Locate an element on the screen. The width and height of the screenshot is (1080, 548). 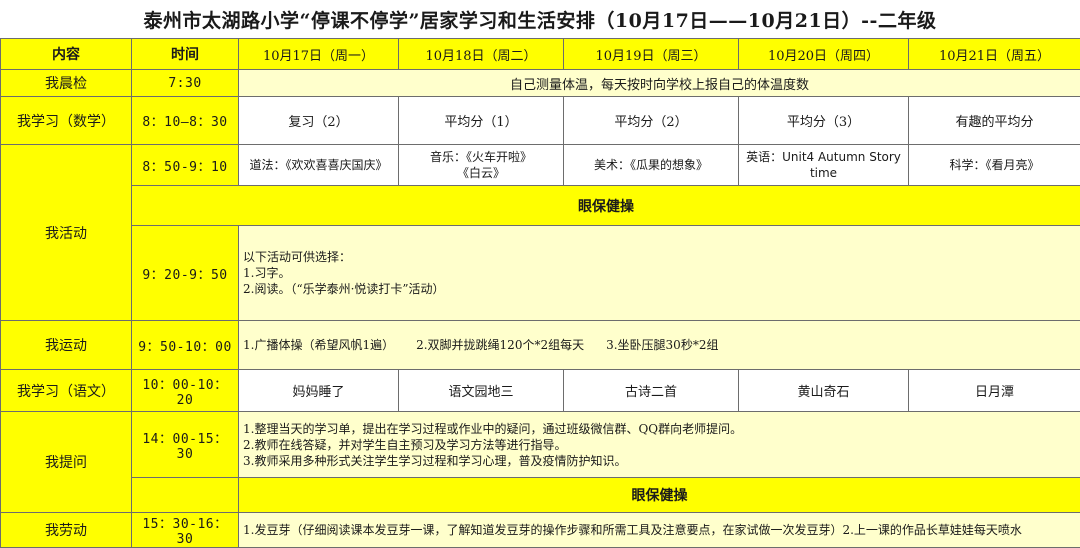
math-cell-1: 复习（2） is located at coordinates (319, 121).